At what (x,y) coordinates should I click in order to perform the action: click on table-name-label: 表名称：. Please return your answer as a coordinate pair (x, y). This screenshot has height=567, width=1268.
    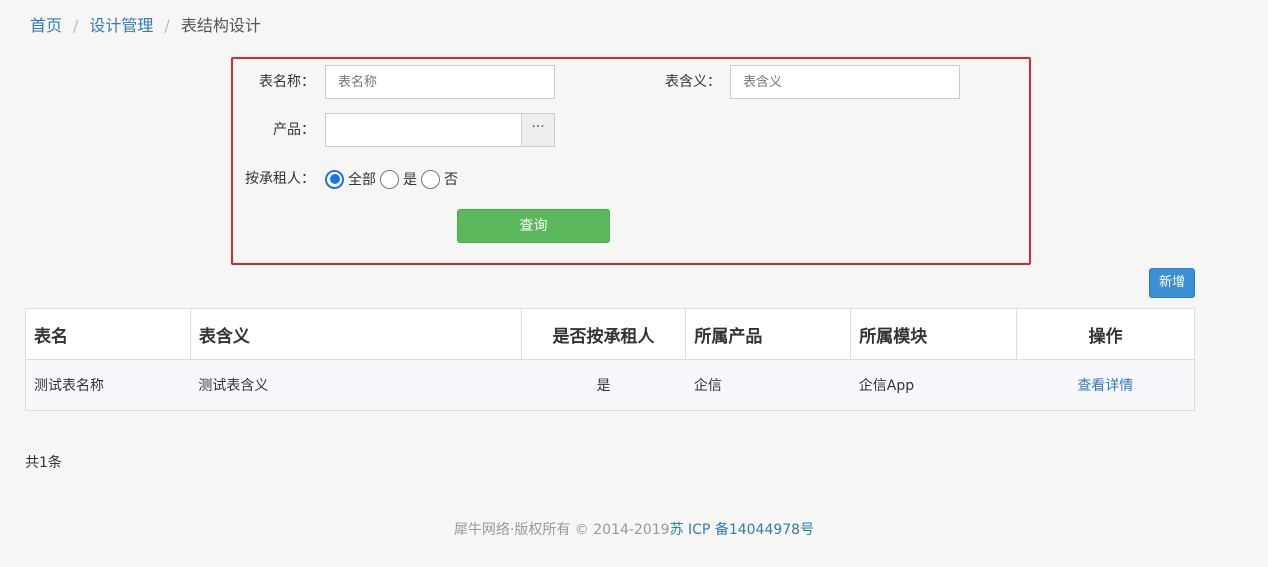
    Looking at the image, I should click on (287, 82).